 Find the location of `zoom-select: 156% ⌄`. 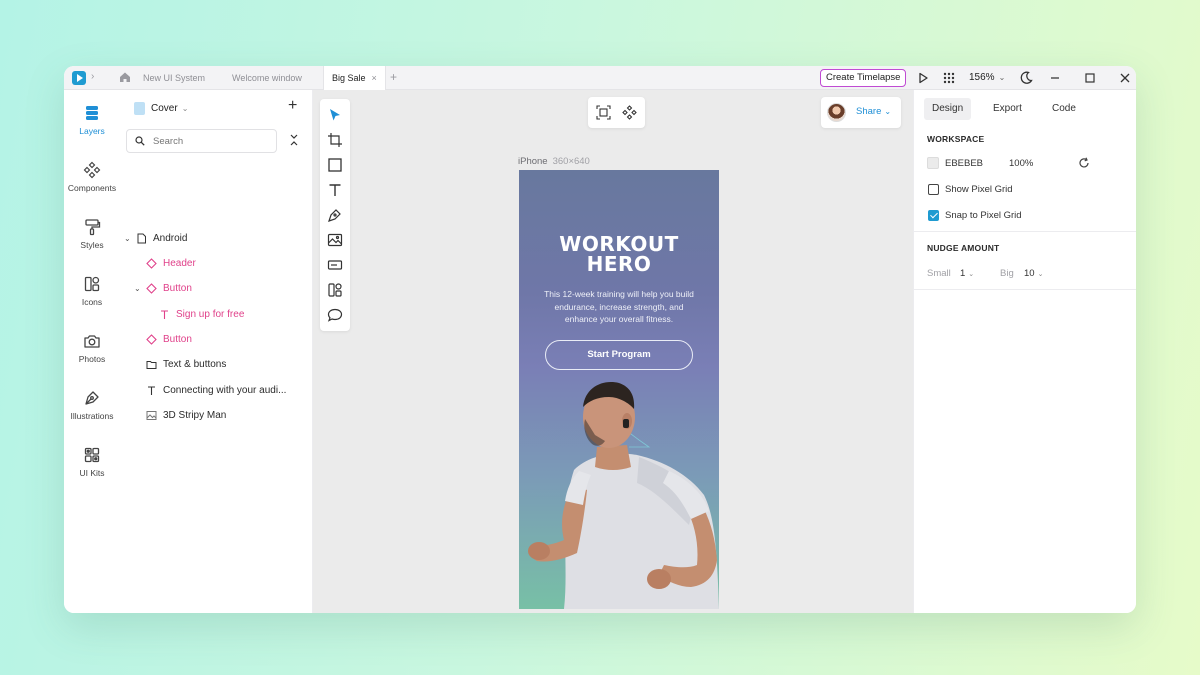

zoom-select: 156% ⌄ is located at coordinates (987, 78).